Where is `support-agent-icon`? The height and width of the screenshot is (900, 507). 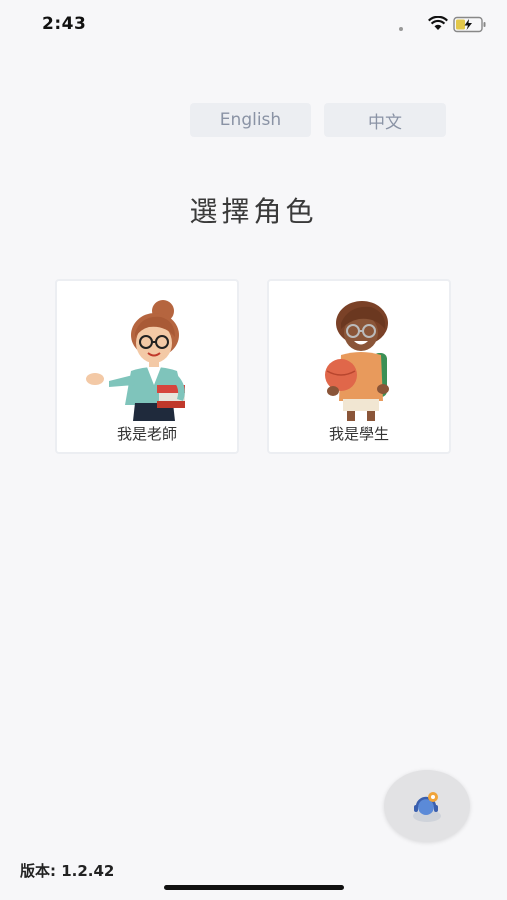 support-agent-icon is located at coordinates (427, 807).